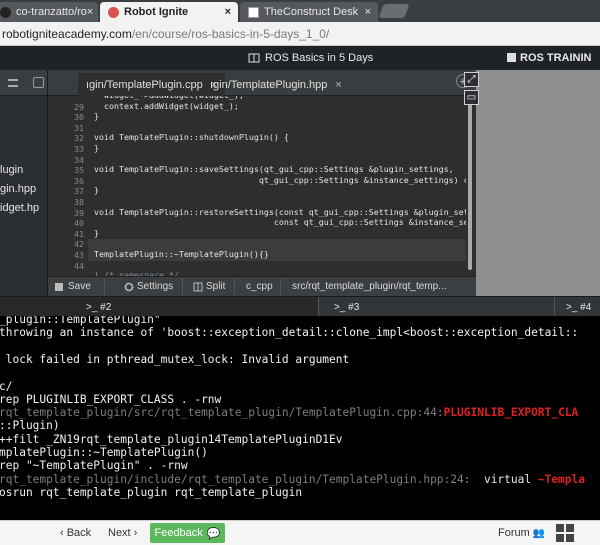 The image size is (600, 545). Describe the element at coordinates (79, 191) in the screenshot. I see `line-number: 37` at that location.